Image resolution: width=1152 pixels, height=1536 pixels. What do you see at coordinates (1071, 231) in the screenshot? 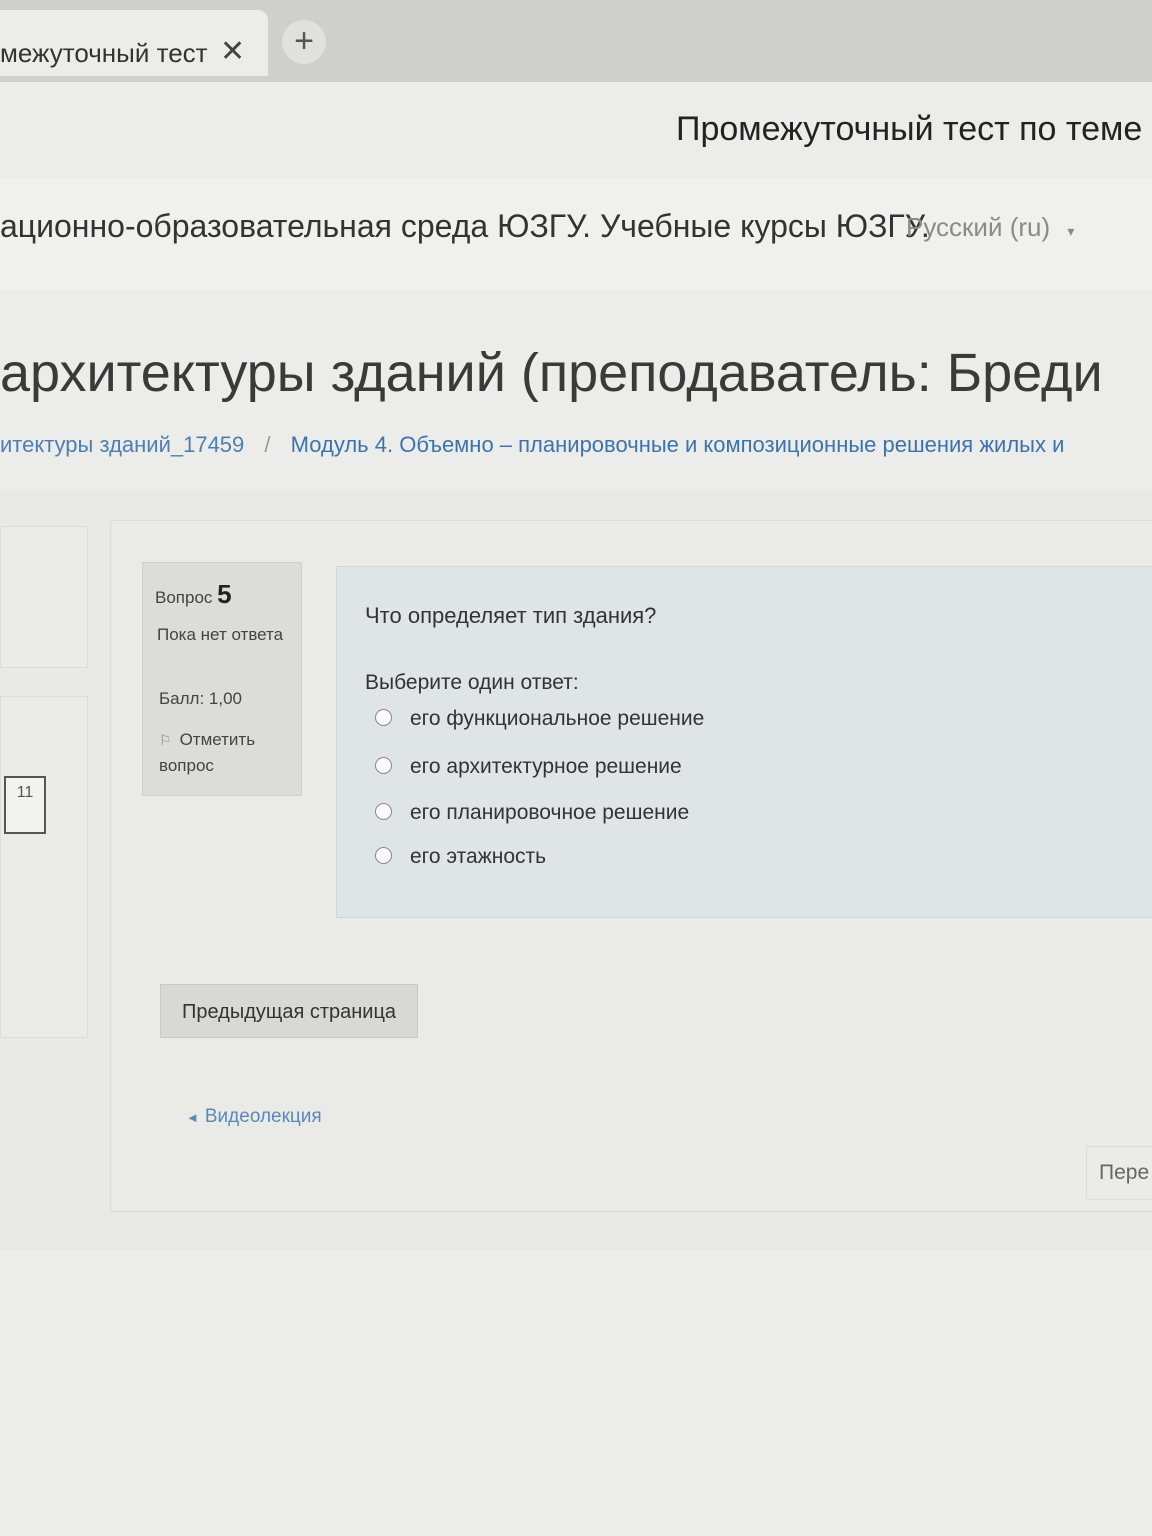
I see `caret-down-icon: ▾` at bounding box center [1071, 231].